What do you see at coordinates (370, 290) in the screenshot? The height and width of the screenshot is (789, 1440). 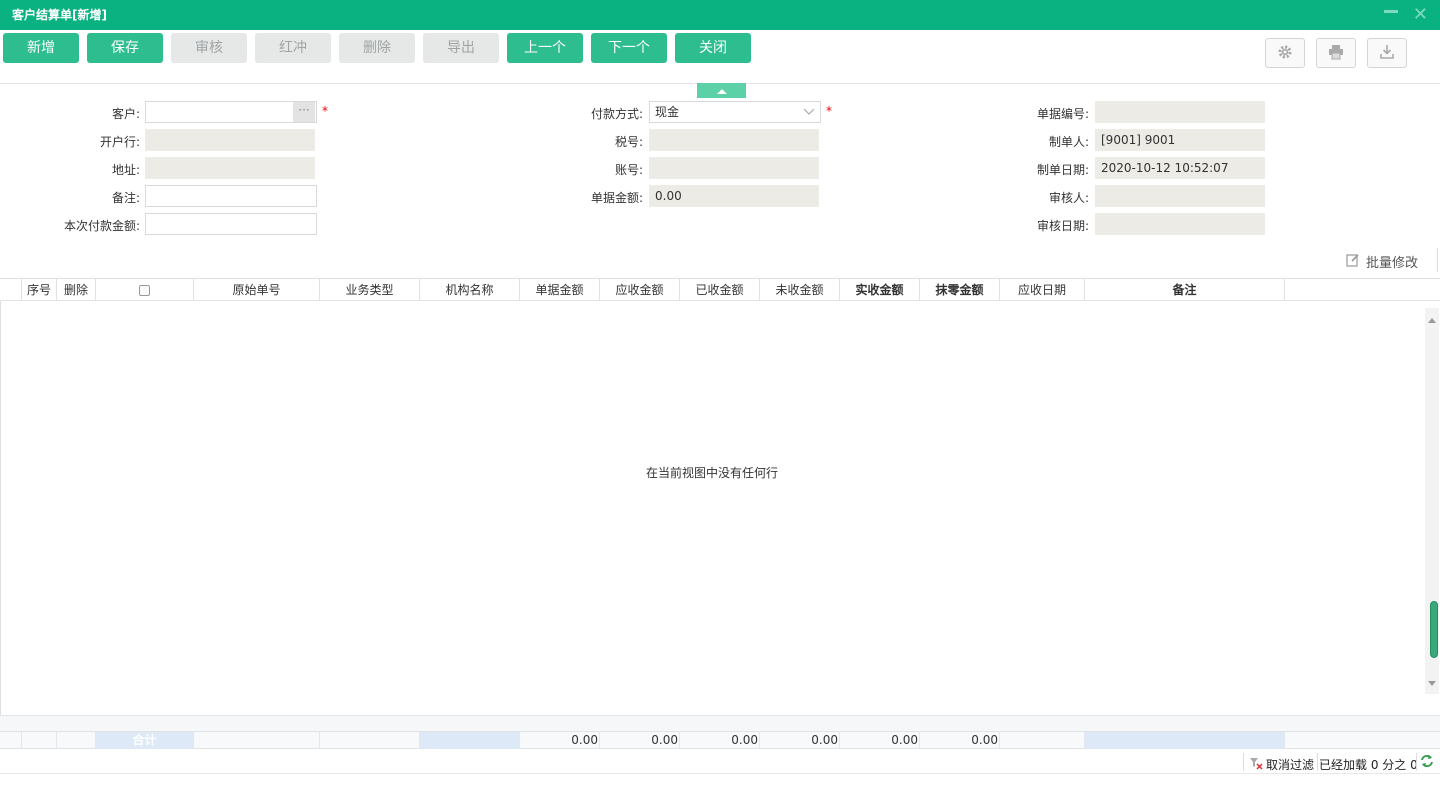 I see `col-biz-type: 业务类型` at bounding box center [370, 290].